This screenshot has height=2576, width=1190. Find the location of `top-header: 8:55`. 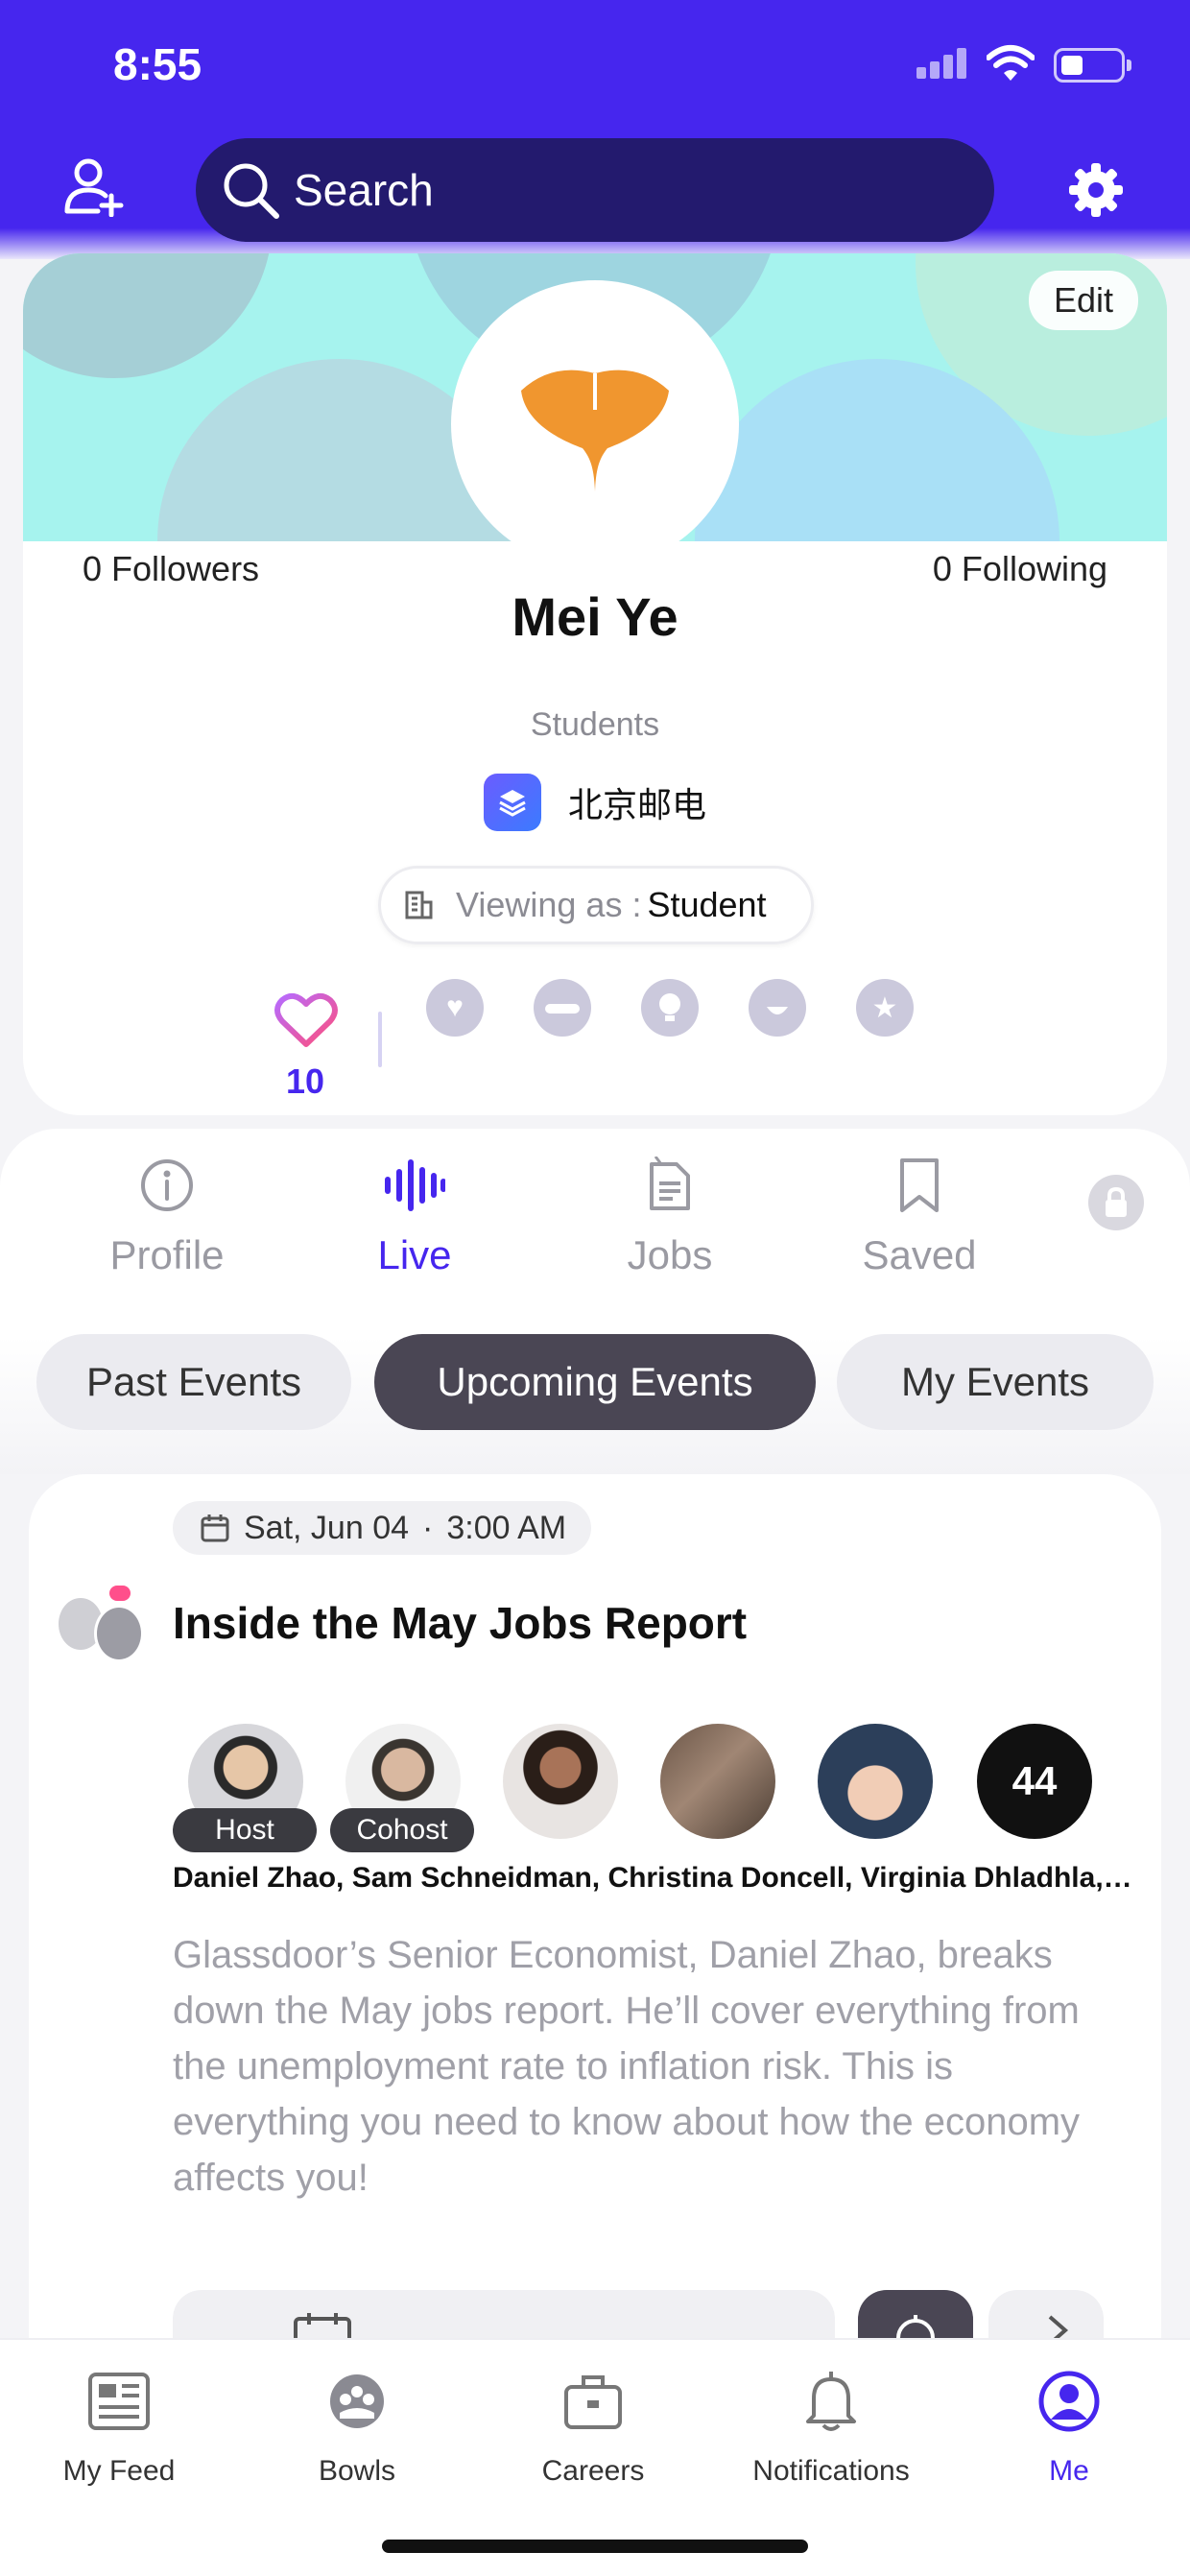

top-header: 8:55 is located at coordinates (595, 129).